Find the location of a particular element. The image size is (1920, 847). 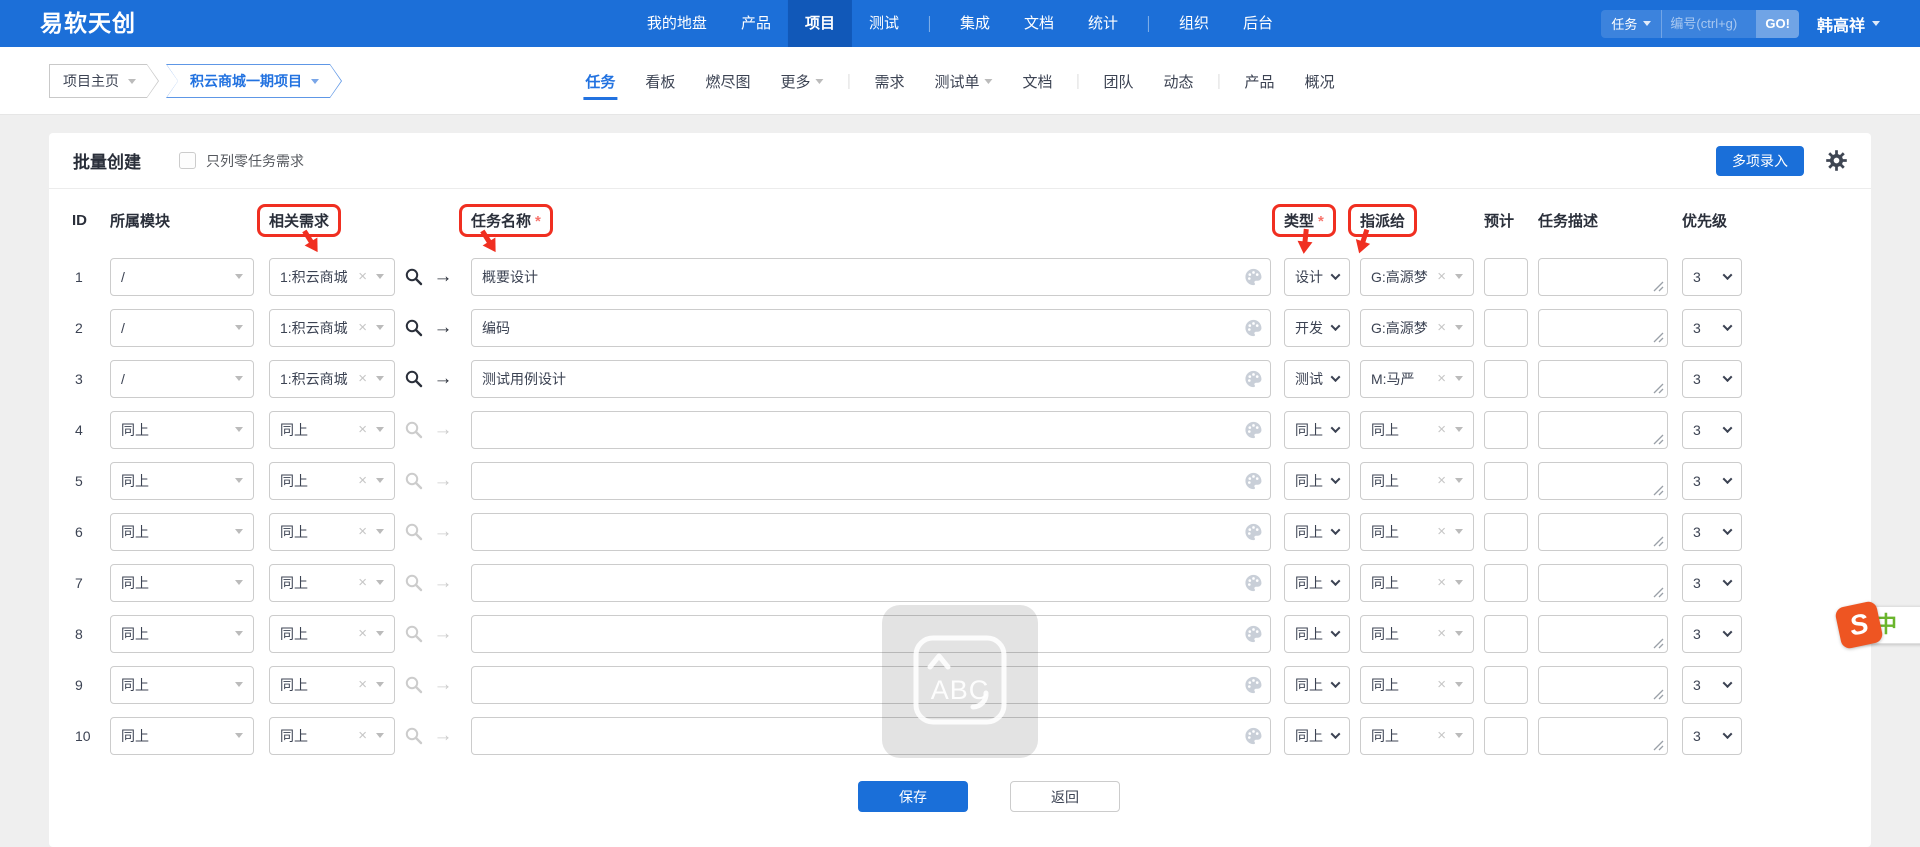

tab-more: 更多 is located at coordinates (801, 81).